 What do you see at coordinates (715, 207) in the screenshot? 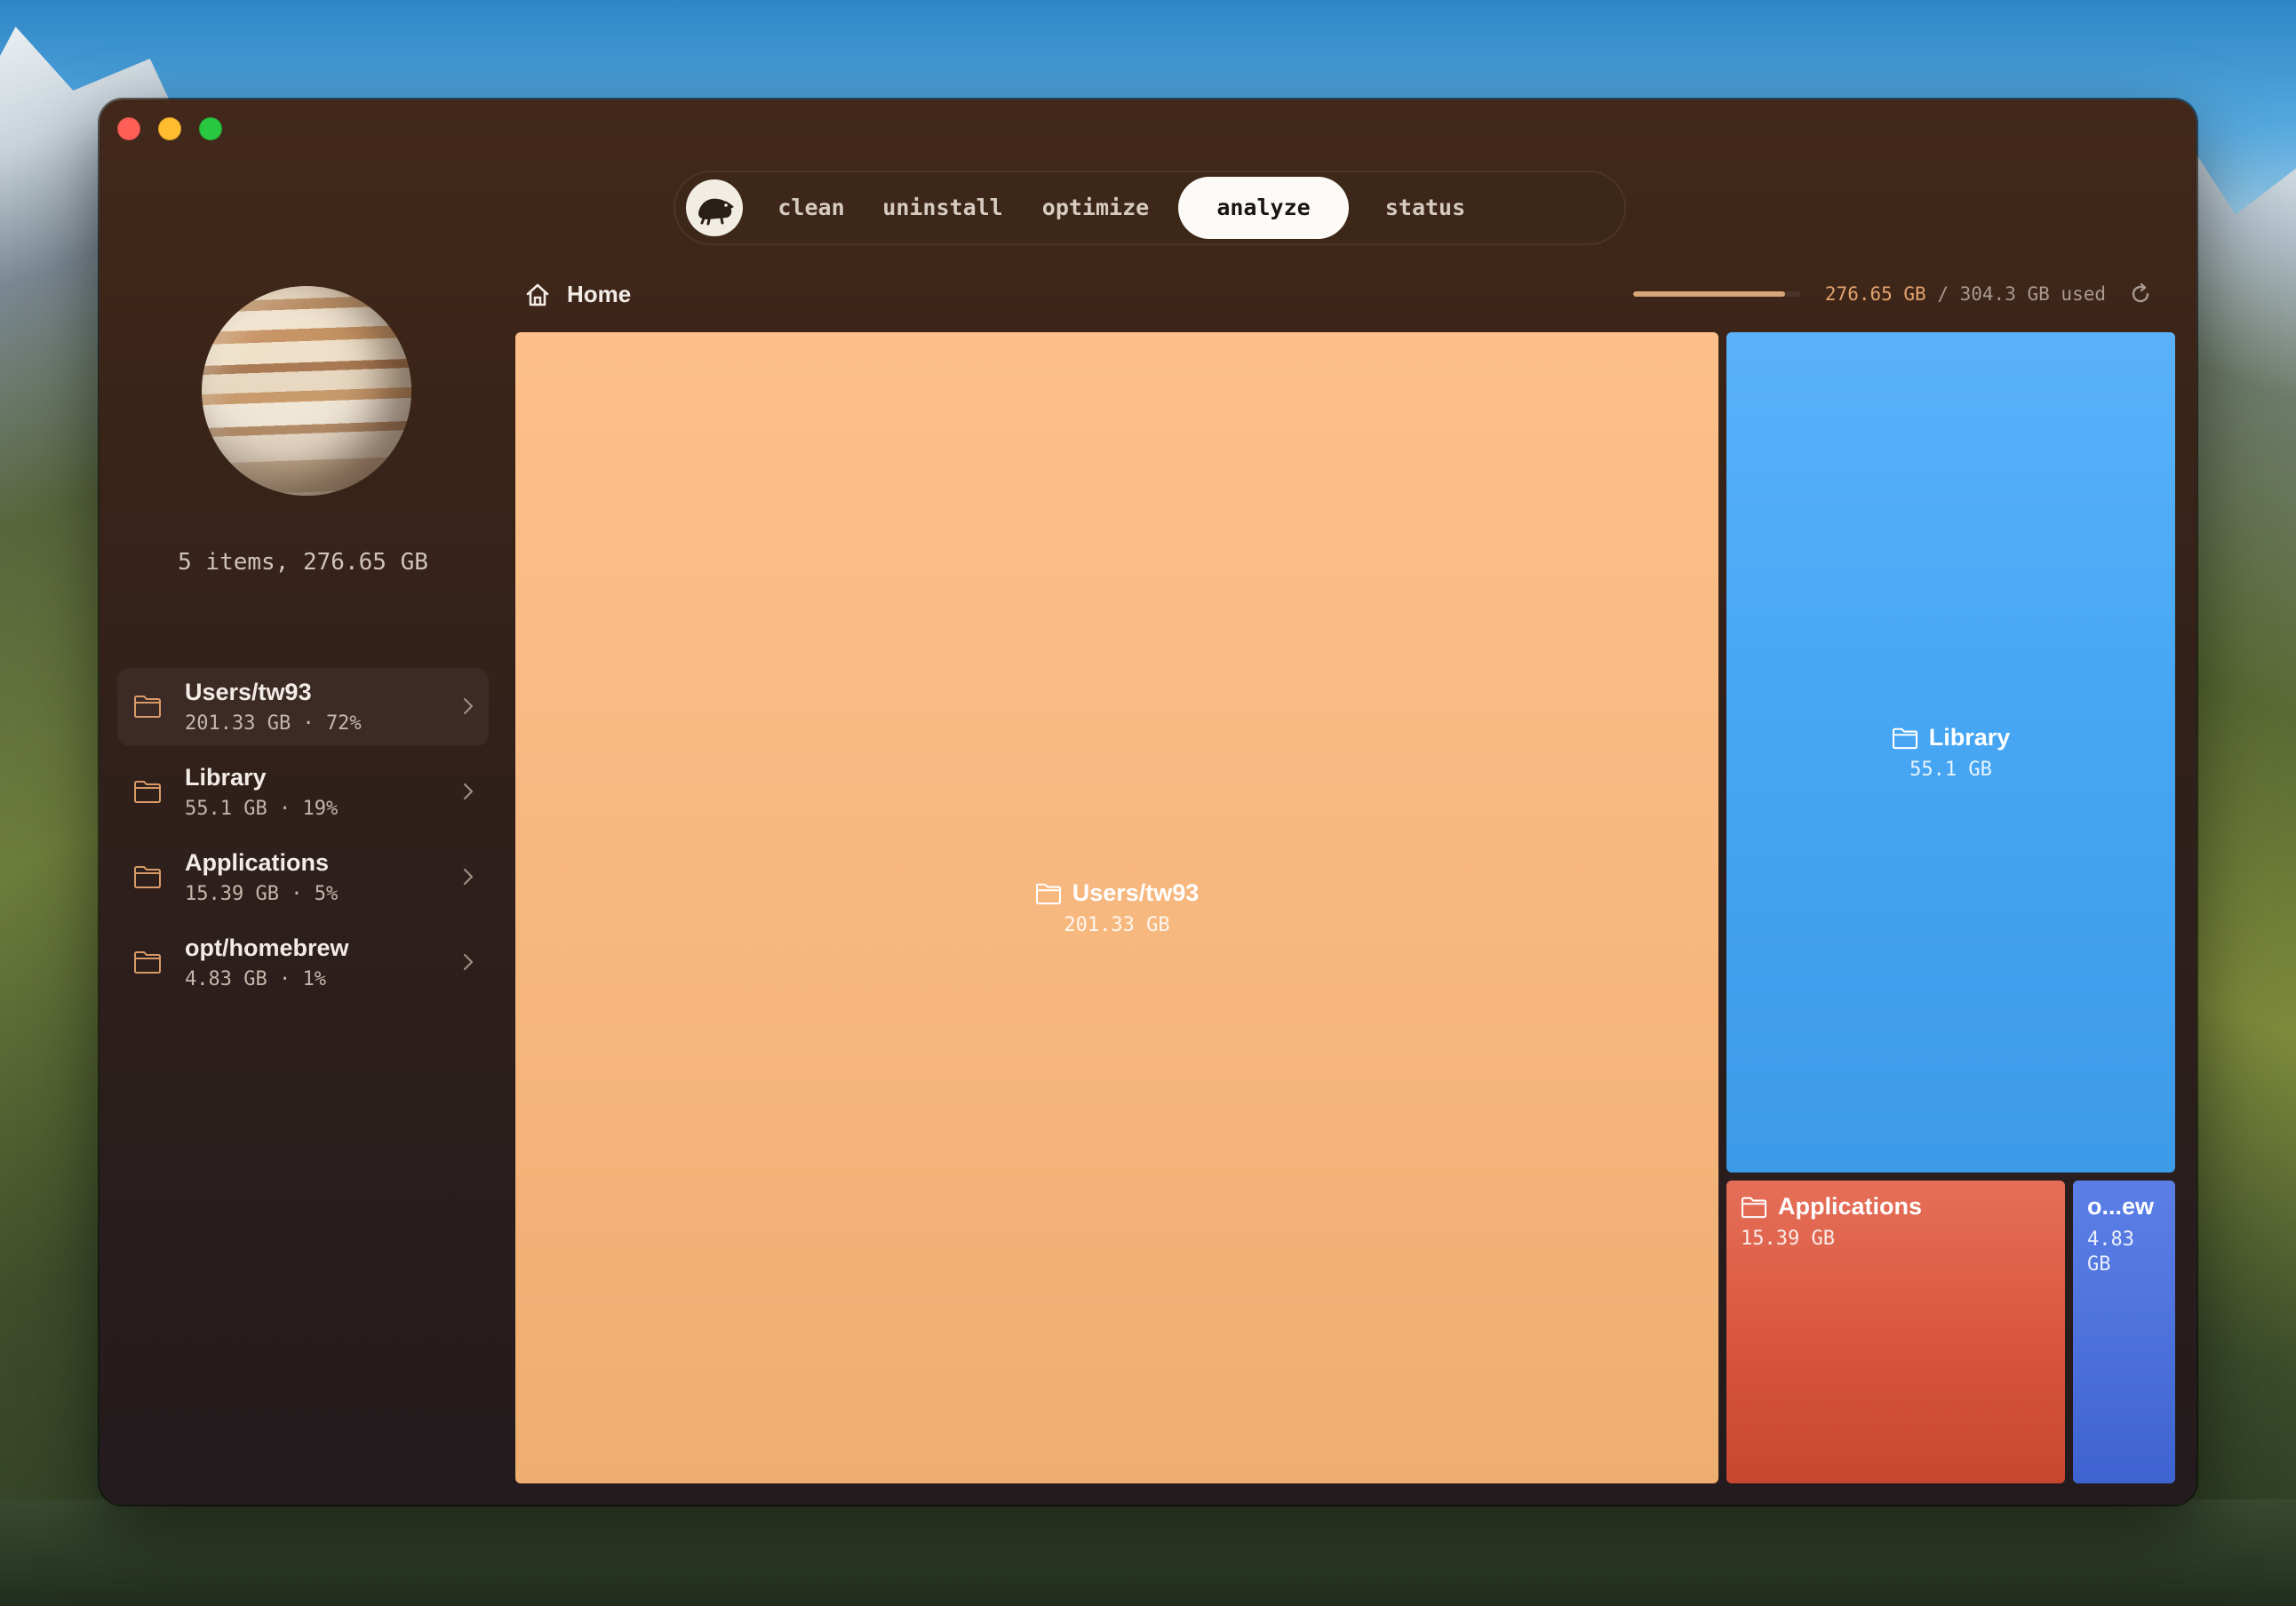
I see `mole-logo-icon` at bounding box center [715, 207].